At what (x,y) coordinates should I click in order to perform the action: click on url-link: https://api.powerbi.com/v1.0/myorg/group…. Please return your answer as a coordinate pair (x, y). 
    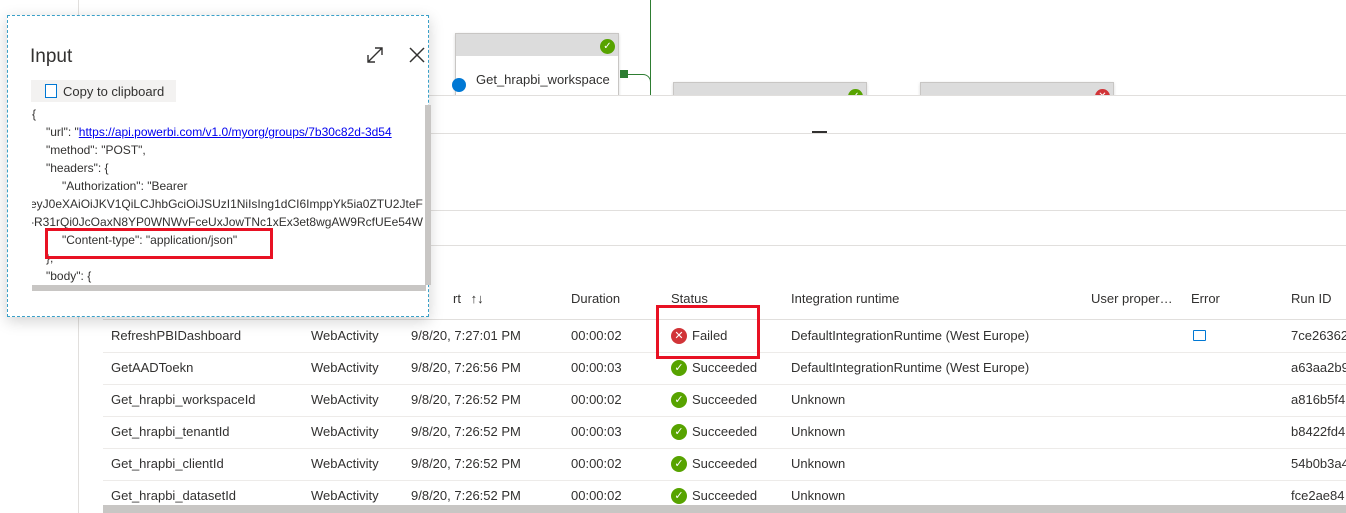
    Looking at the image, I should click on (235, 132).